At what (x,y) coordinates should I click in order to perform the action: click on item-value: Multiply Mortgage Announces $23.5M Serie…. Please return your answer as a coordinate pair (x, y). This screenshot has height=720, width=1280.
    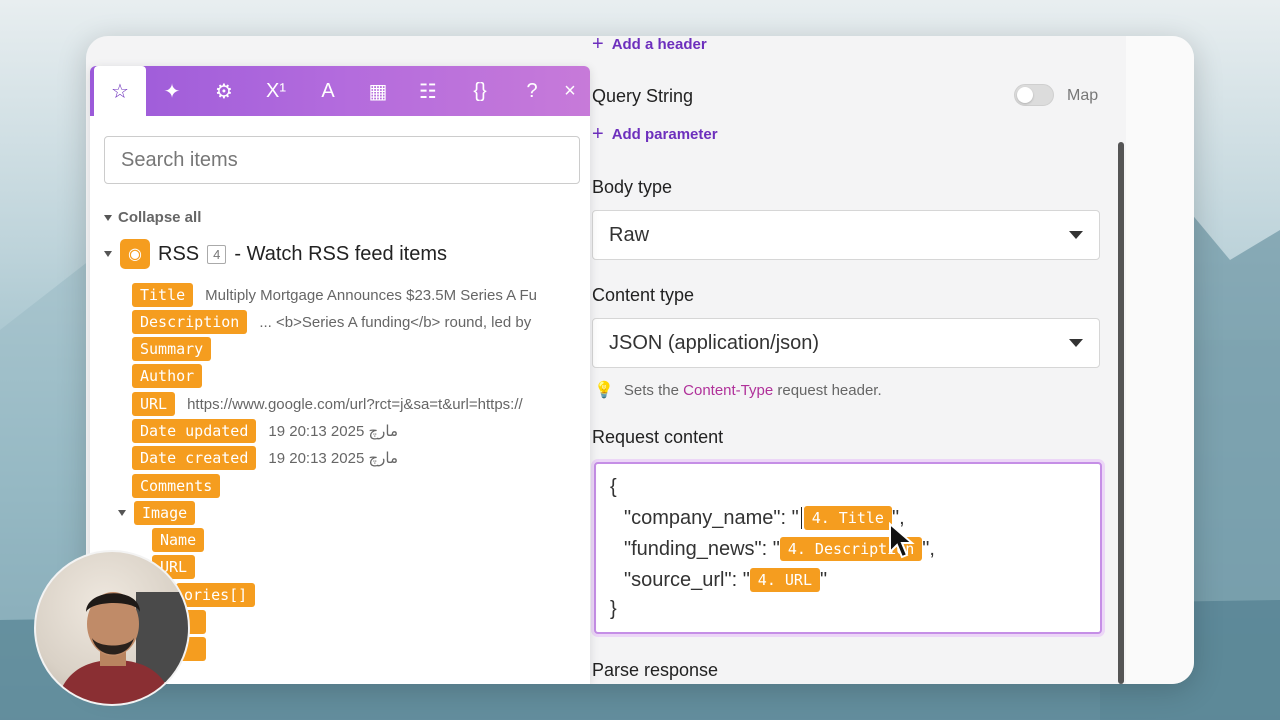
    Looking at the image, I should click on (371, 295).